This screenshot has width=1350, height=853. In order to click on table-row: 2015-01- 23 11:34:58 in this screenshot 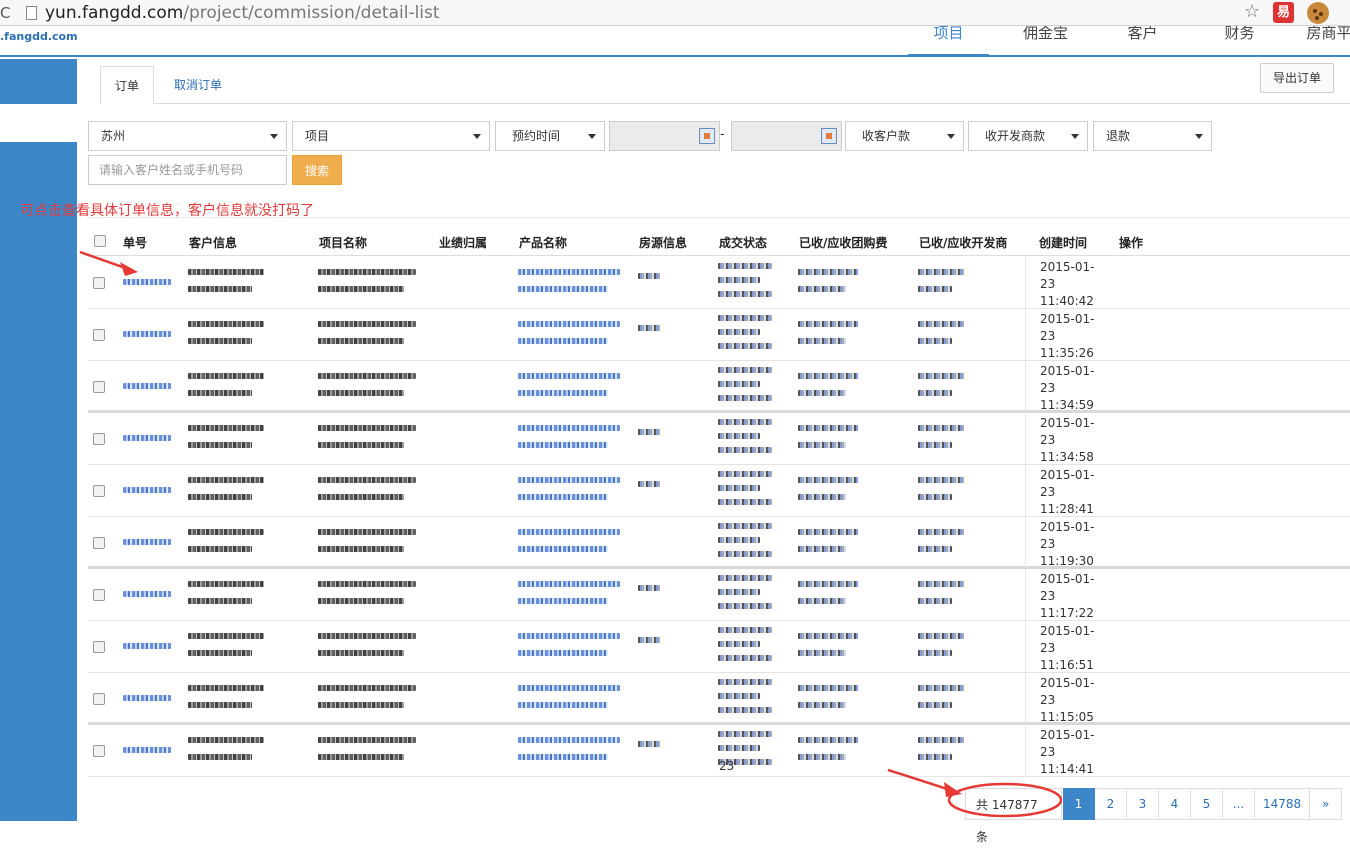, I will do `click(719, 439)`.